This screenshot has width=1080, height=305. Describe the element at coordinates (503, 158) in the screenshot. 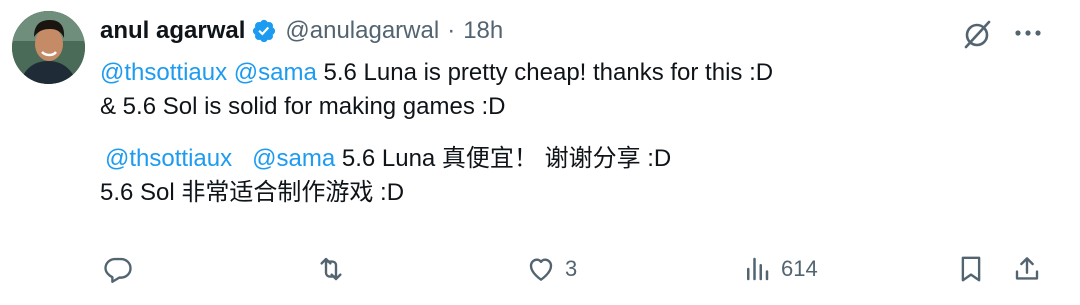

I see `tweet-line-text: 5.6 Luna 真便宜！ 谢谢分享 :D` at that location.